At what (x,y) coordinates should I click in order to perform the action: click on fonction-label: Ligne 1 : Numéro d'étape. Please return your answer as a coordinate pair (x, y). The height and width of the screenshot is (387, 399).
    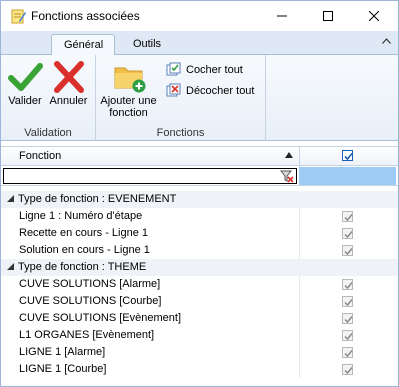
    Looking at the image, I should click on (81, 216).